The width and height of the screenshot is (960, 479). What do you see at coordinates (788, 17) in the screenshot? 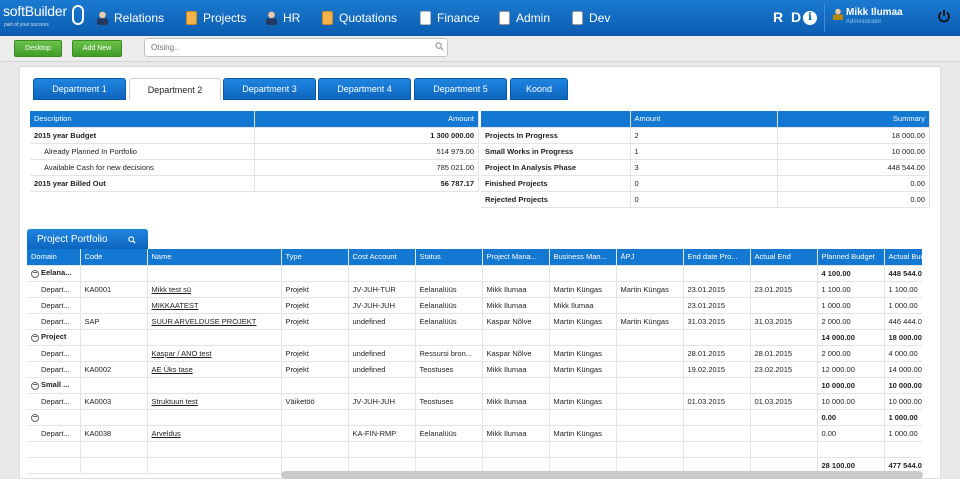
I see `user-initials: R D` at bounding box center [788, 17].